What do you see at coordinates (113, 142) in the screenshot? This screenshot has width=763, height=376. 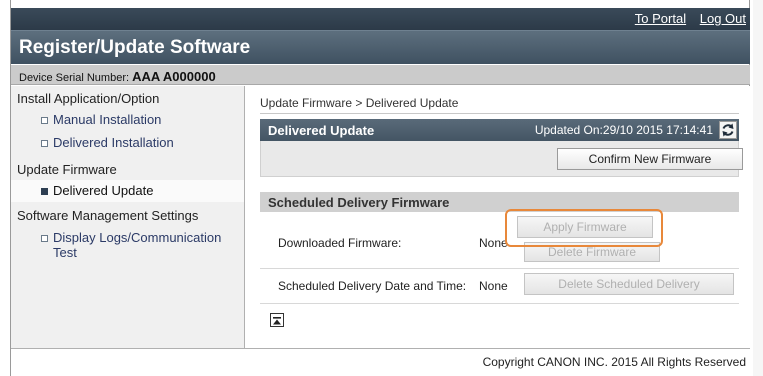 I see `sidebar-item-label: Delivered Installation` at bounding box center [113, 142].